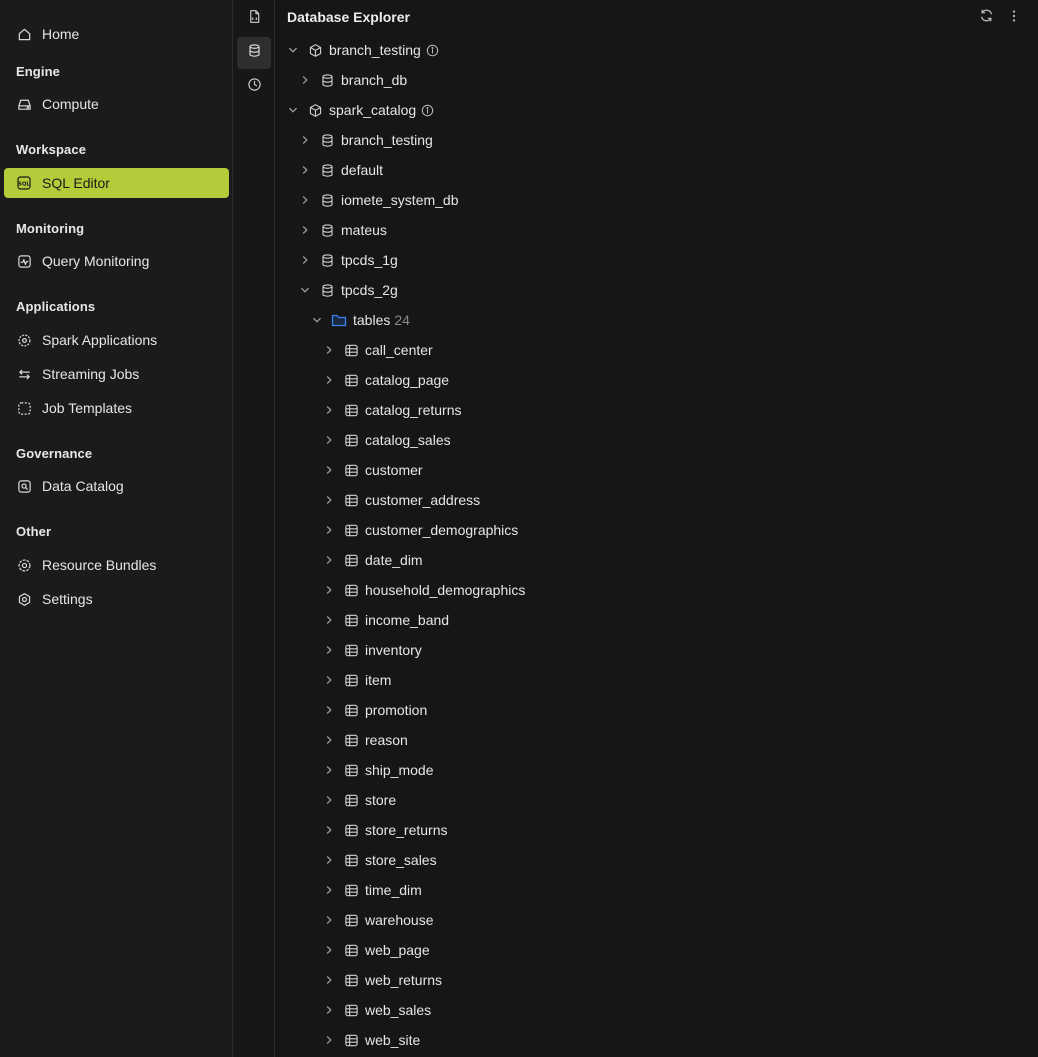 The width and height of the screenshot is (1038, 1057). Describe the element at coordinates (363, 440) in the screenshot. I see `tree-table: catalog_sales` at that location.